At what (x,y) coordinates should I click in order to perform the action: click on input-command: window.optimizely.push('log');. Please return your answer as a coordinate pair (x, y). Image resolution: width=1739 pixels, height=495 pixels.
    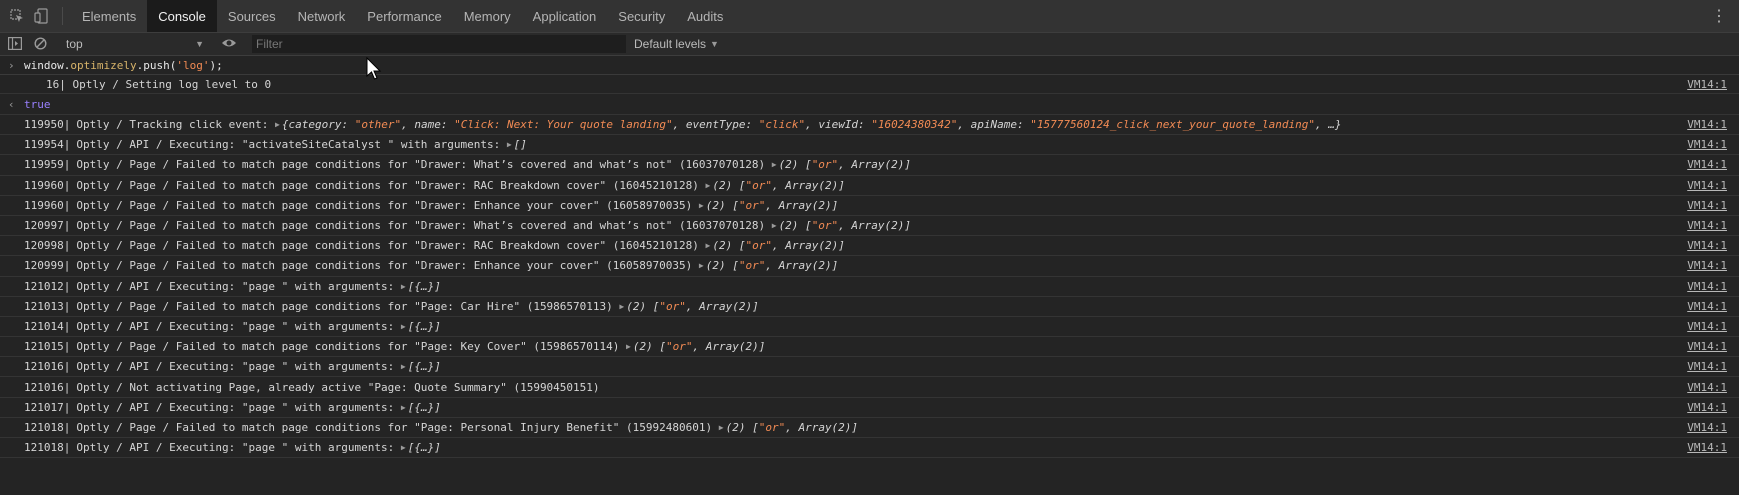
    Looking at the image, I should click on (111, 65).